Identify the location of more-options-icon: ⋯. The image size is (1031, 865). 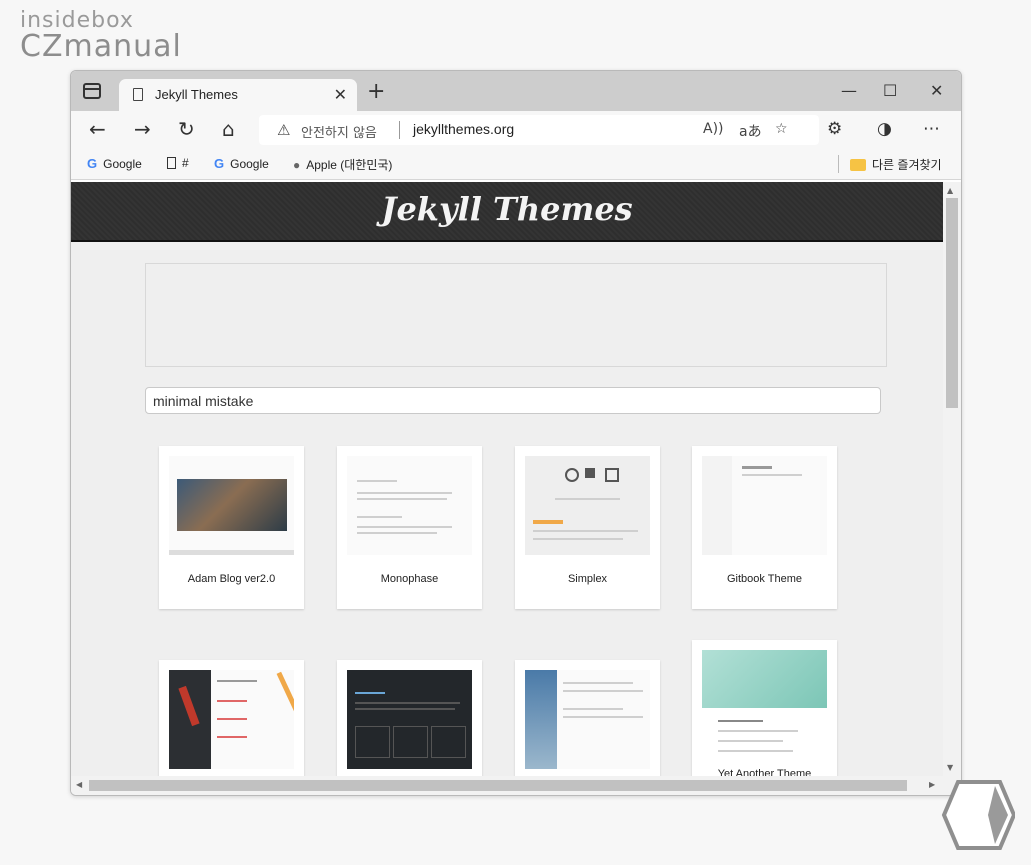
(931, 129).